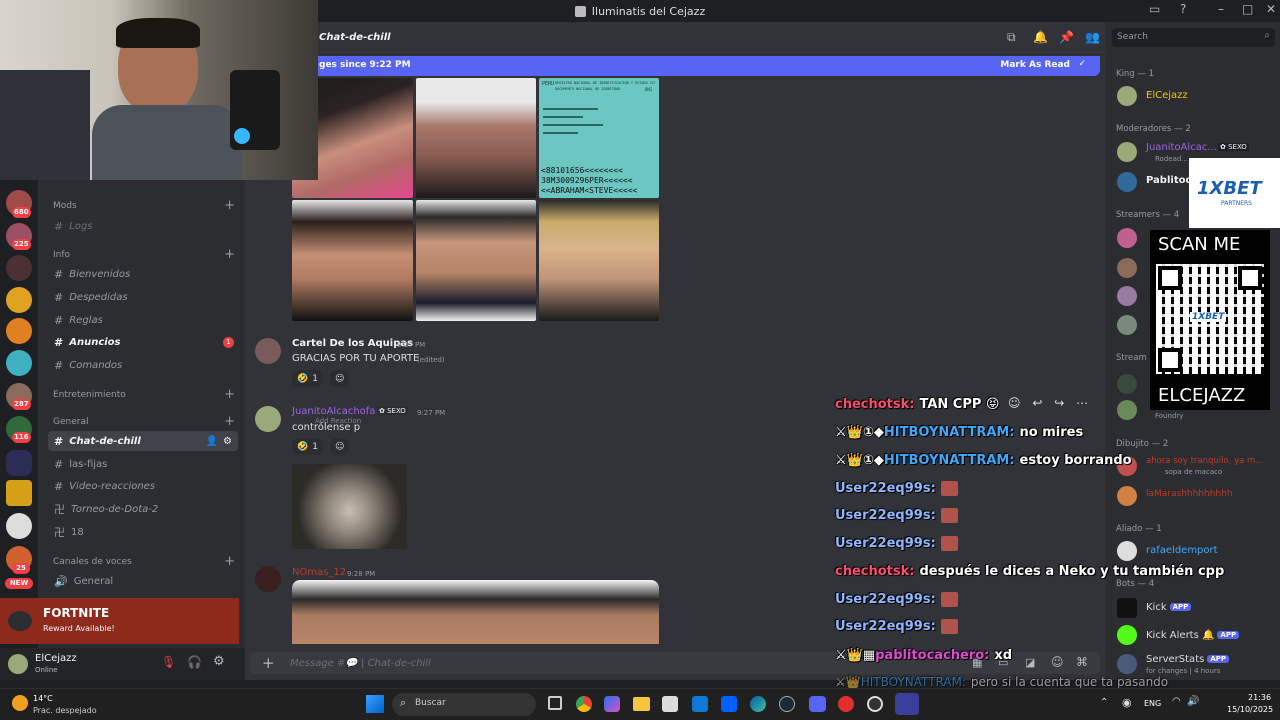  I want to click on channel-video-reacciones: # Video-reacciones, so click(143, 486).